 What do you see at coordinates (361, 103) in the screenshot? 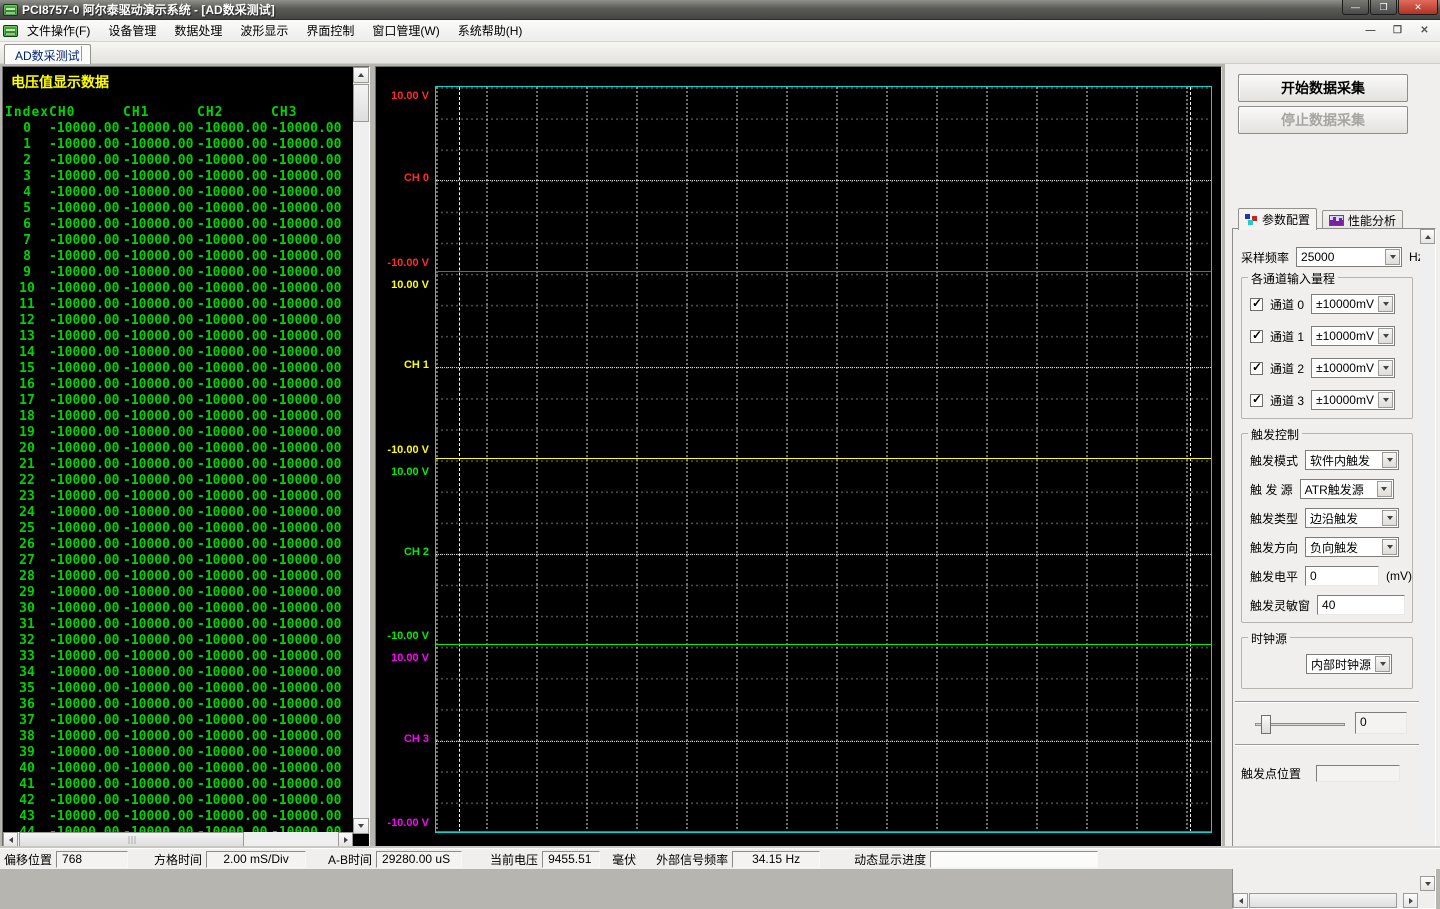
I see `vscroll-thumb` at bounding box center [361, 103].